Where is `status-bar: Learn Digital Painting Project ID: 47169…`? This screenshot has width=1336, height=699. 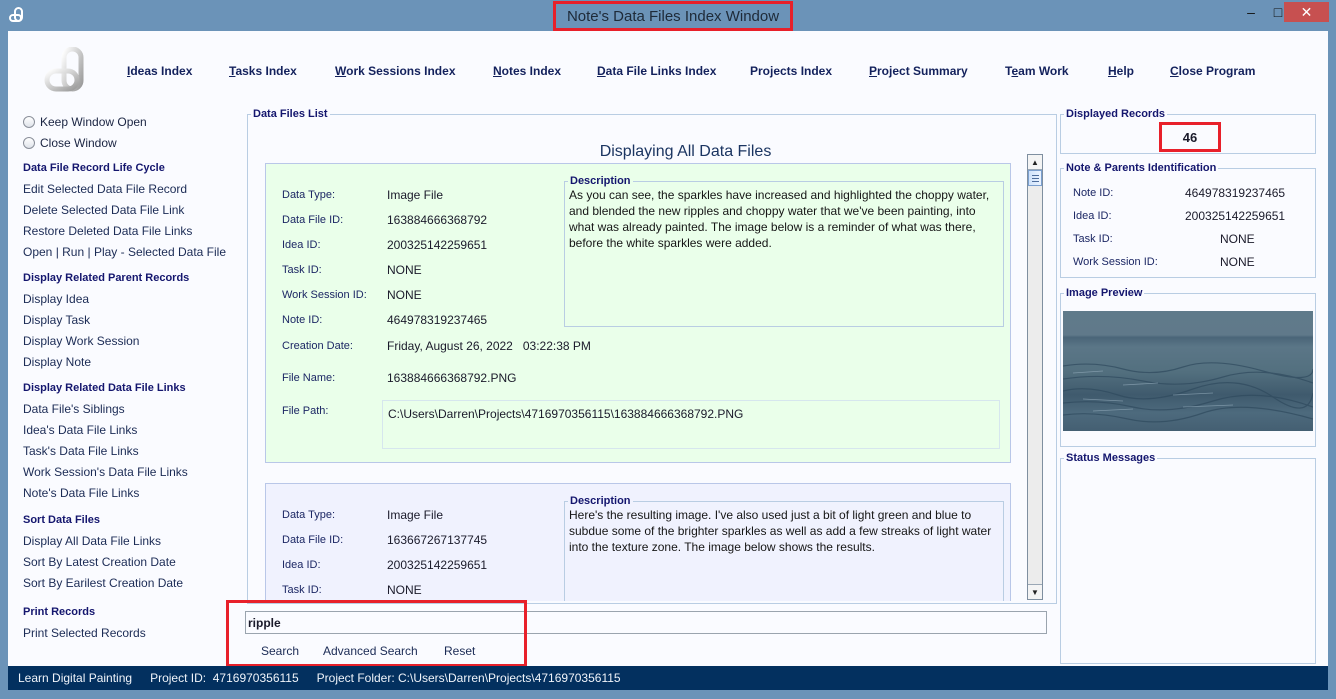 status-bar: Learn Digital Painting Project ID: 47169… is located at coordinates (668, 678).